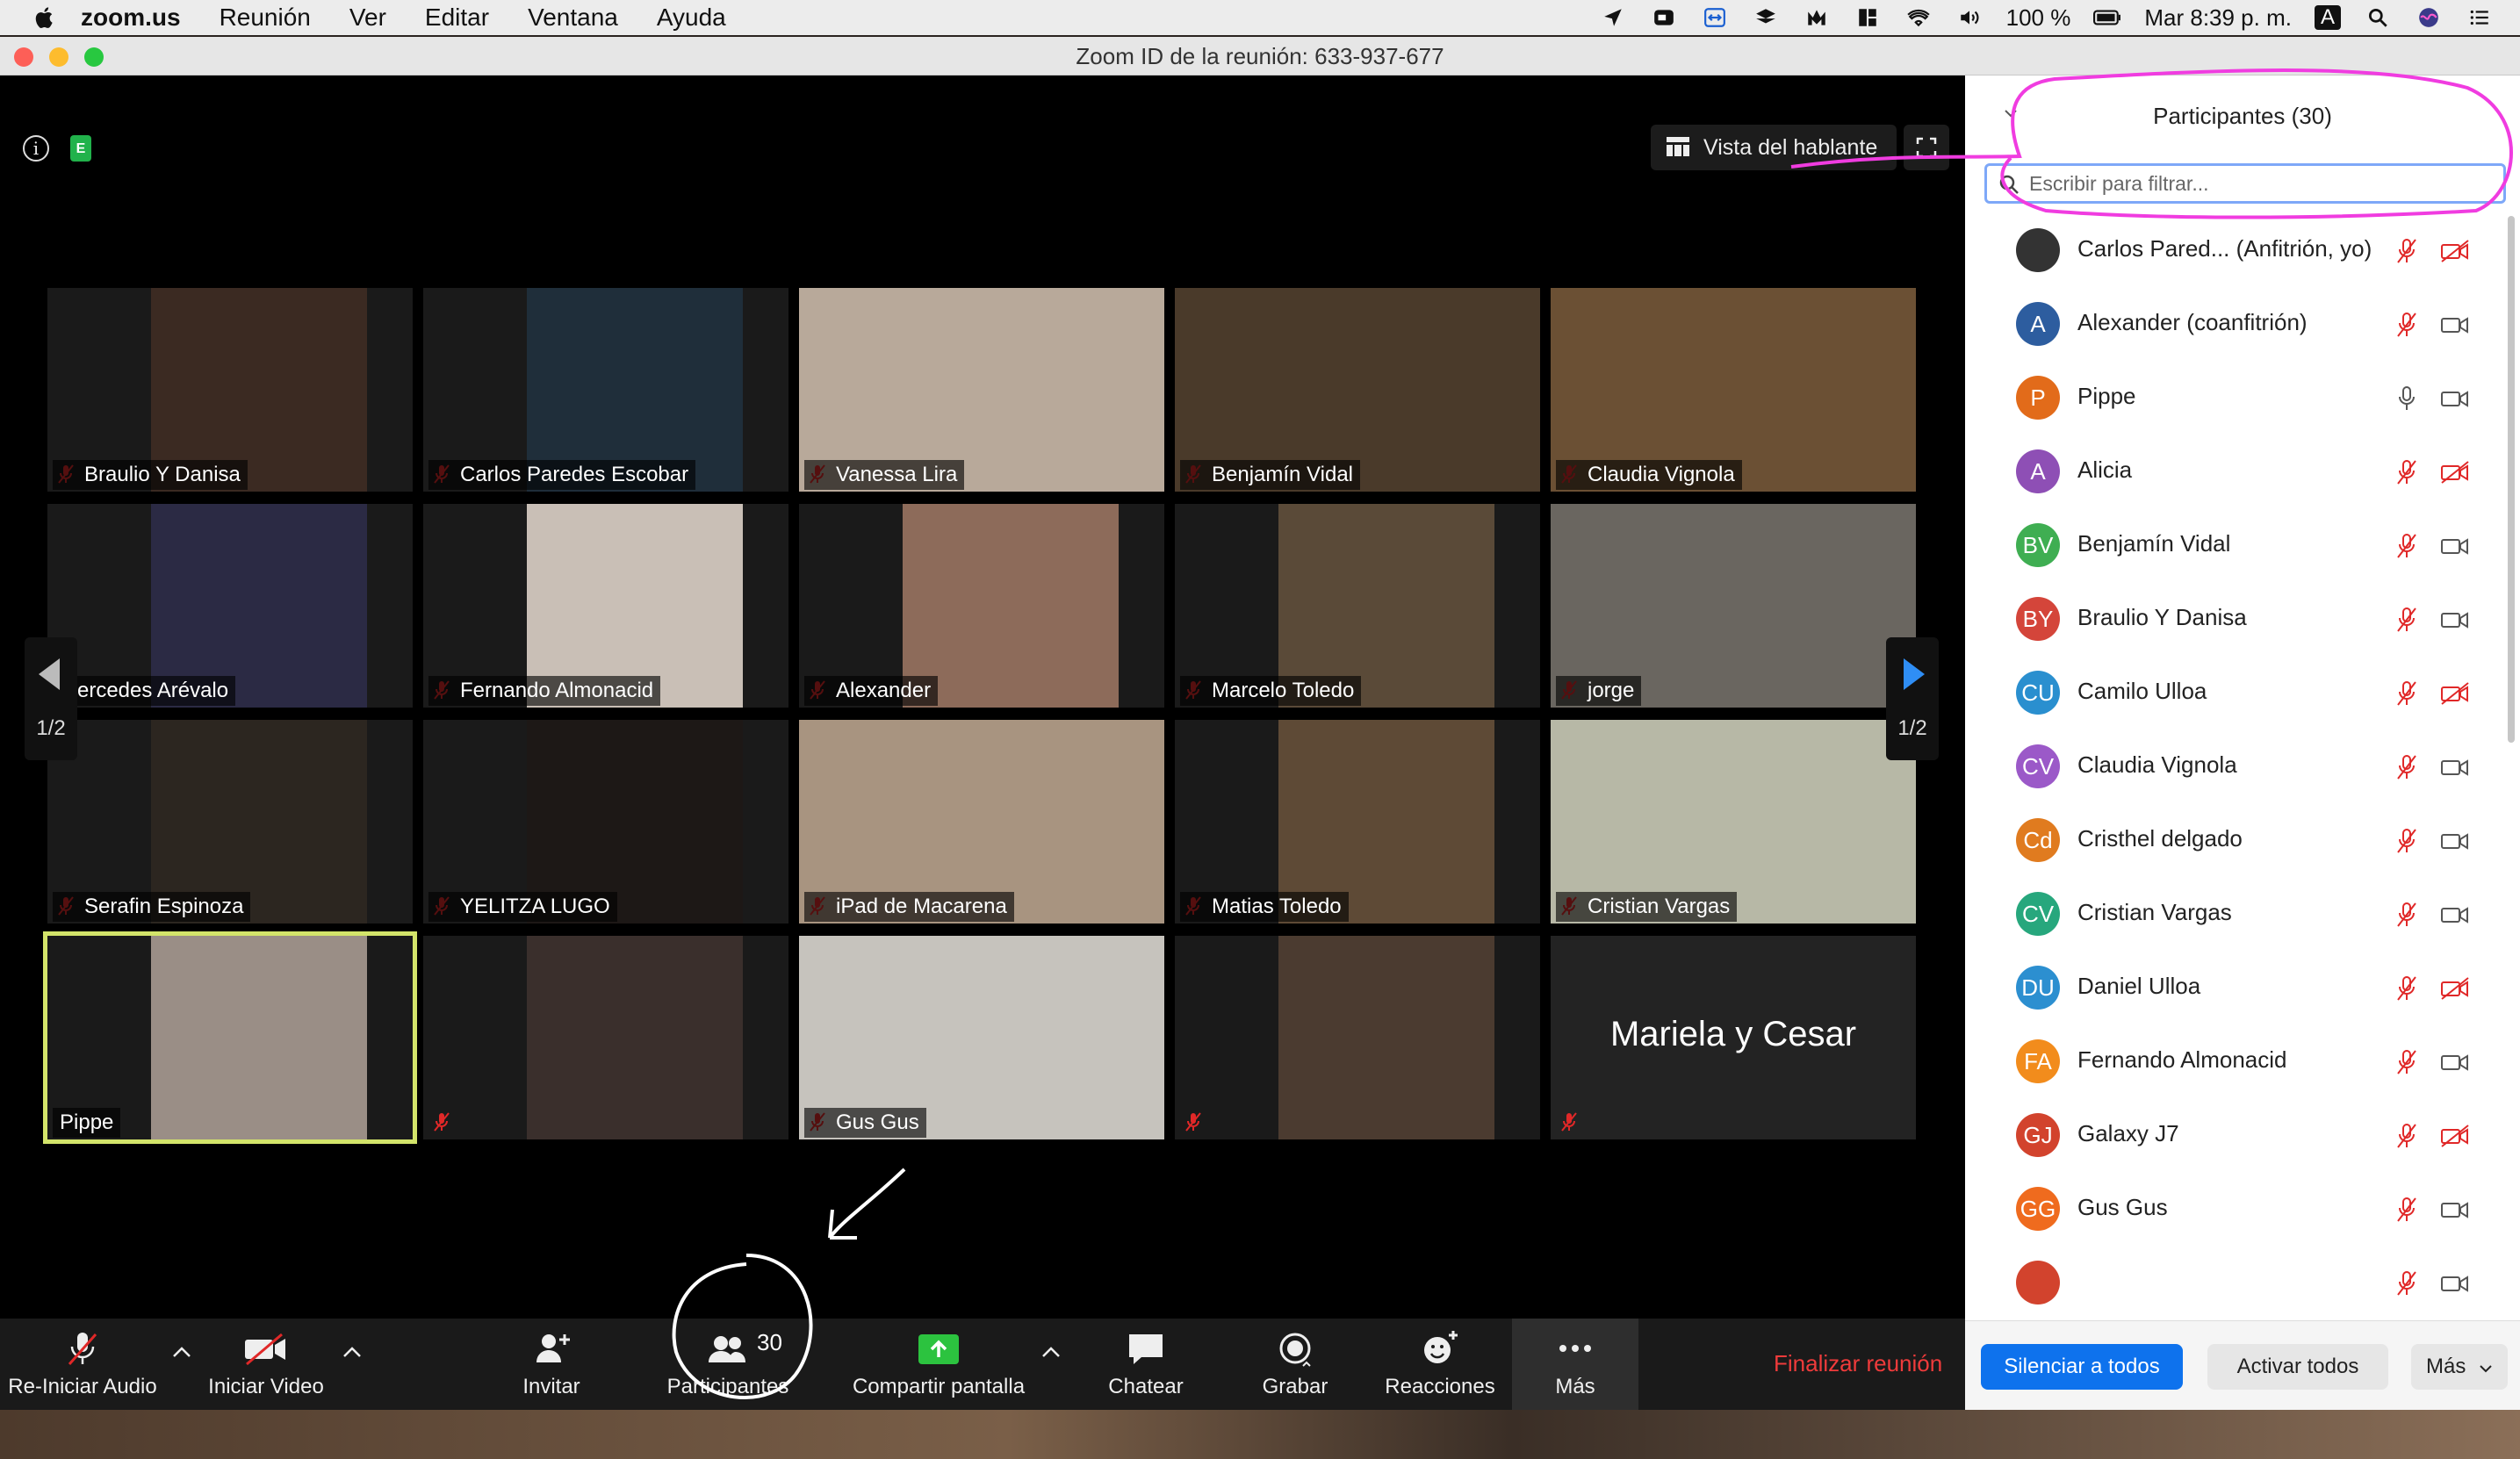  Describe the element at coordinates (2327, 17) in the screenshot. I see `input-source-badge: A` at that location.